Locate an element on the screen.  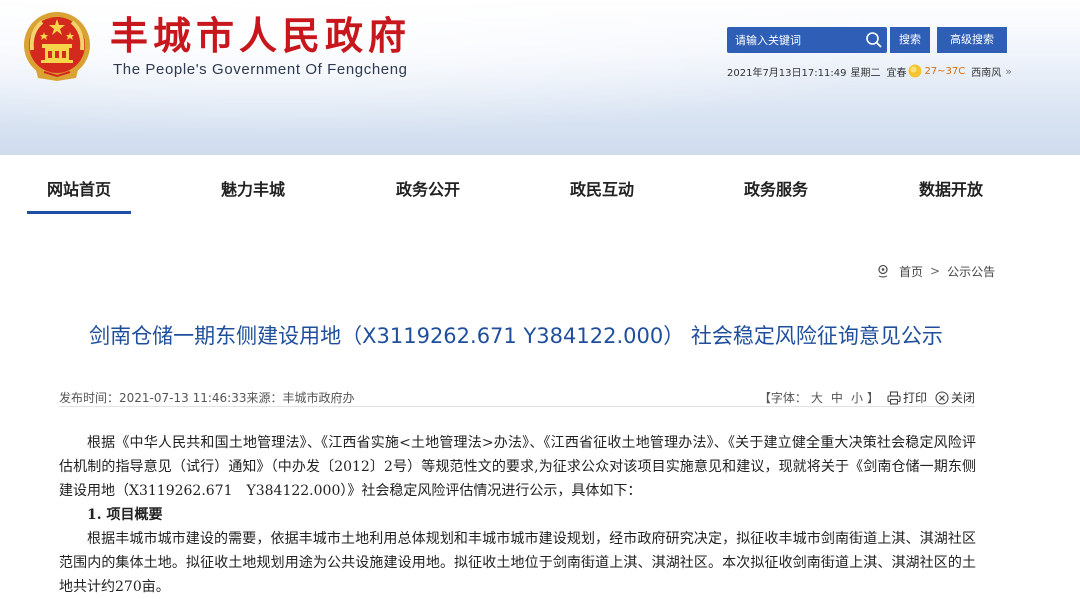
section-heading: 1. 项目概要 is located at coordinates (125, 515).